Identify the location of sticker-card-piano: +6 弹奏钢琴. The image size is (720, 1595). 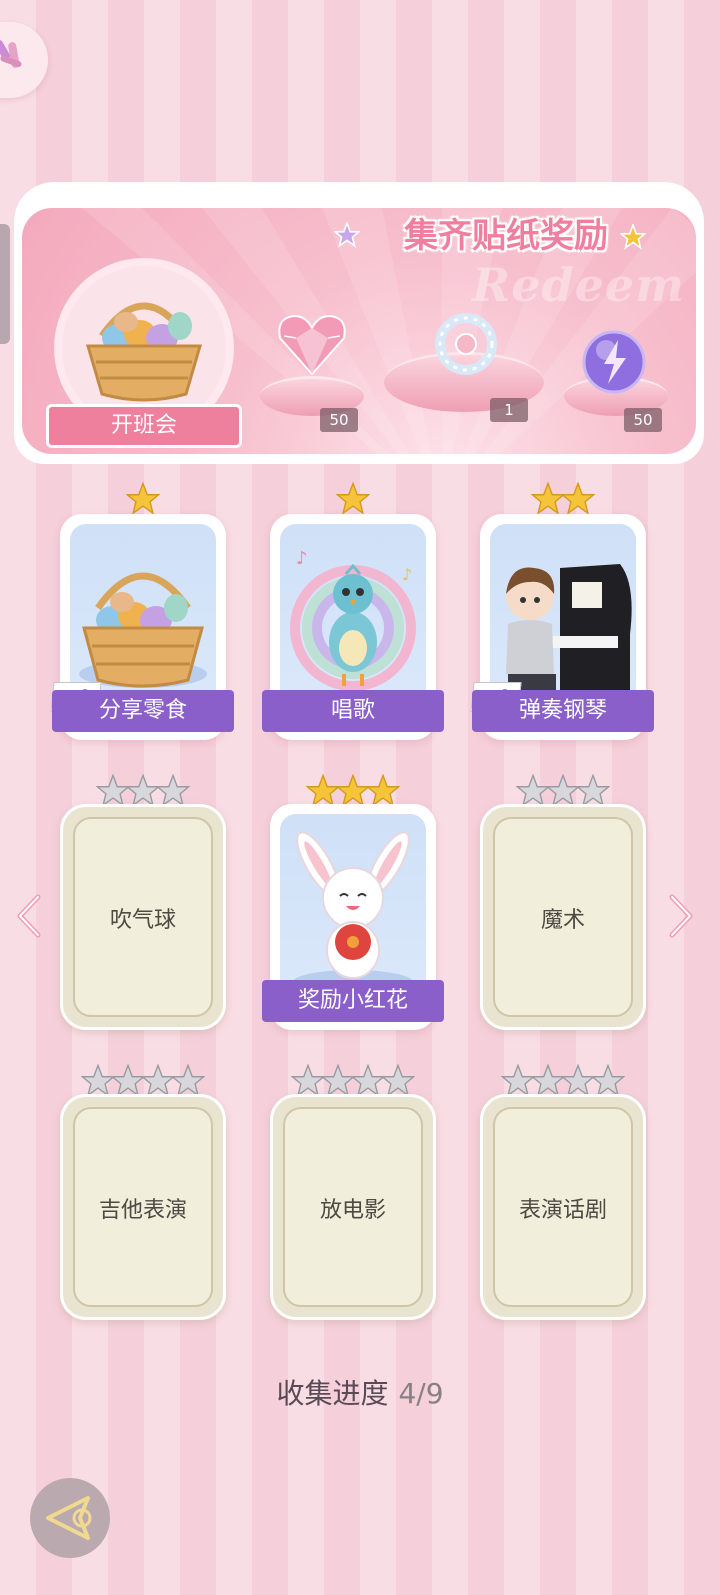
(562, 611).